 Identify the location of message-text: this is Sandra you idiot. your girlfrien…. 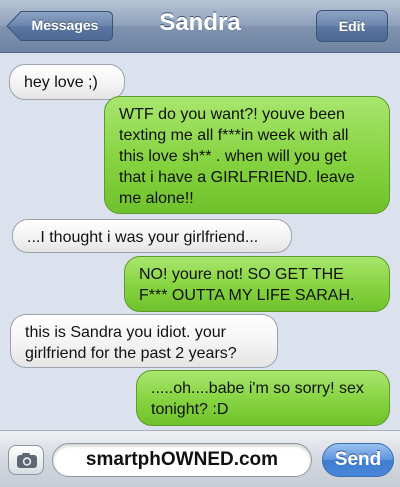
(131, 343).